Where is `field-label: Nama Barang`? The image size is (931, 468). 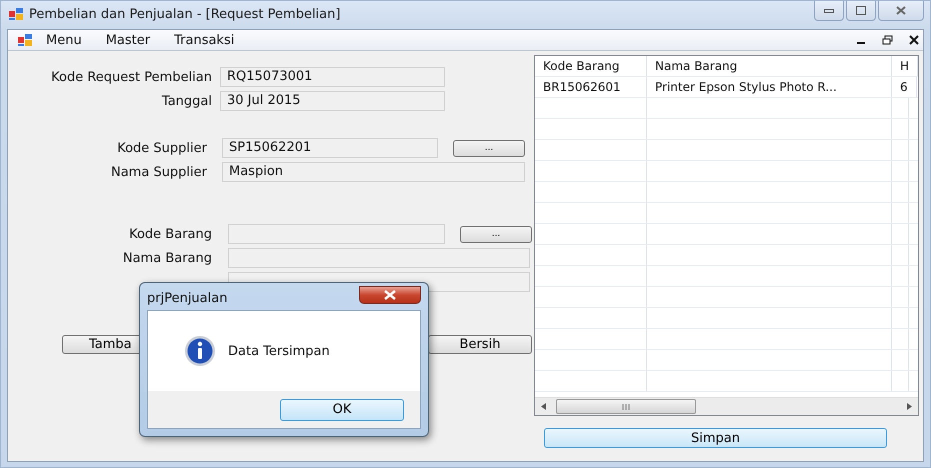
field-label: Nama Barang is located at coordinates (167, 258).